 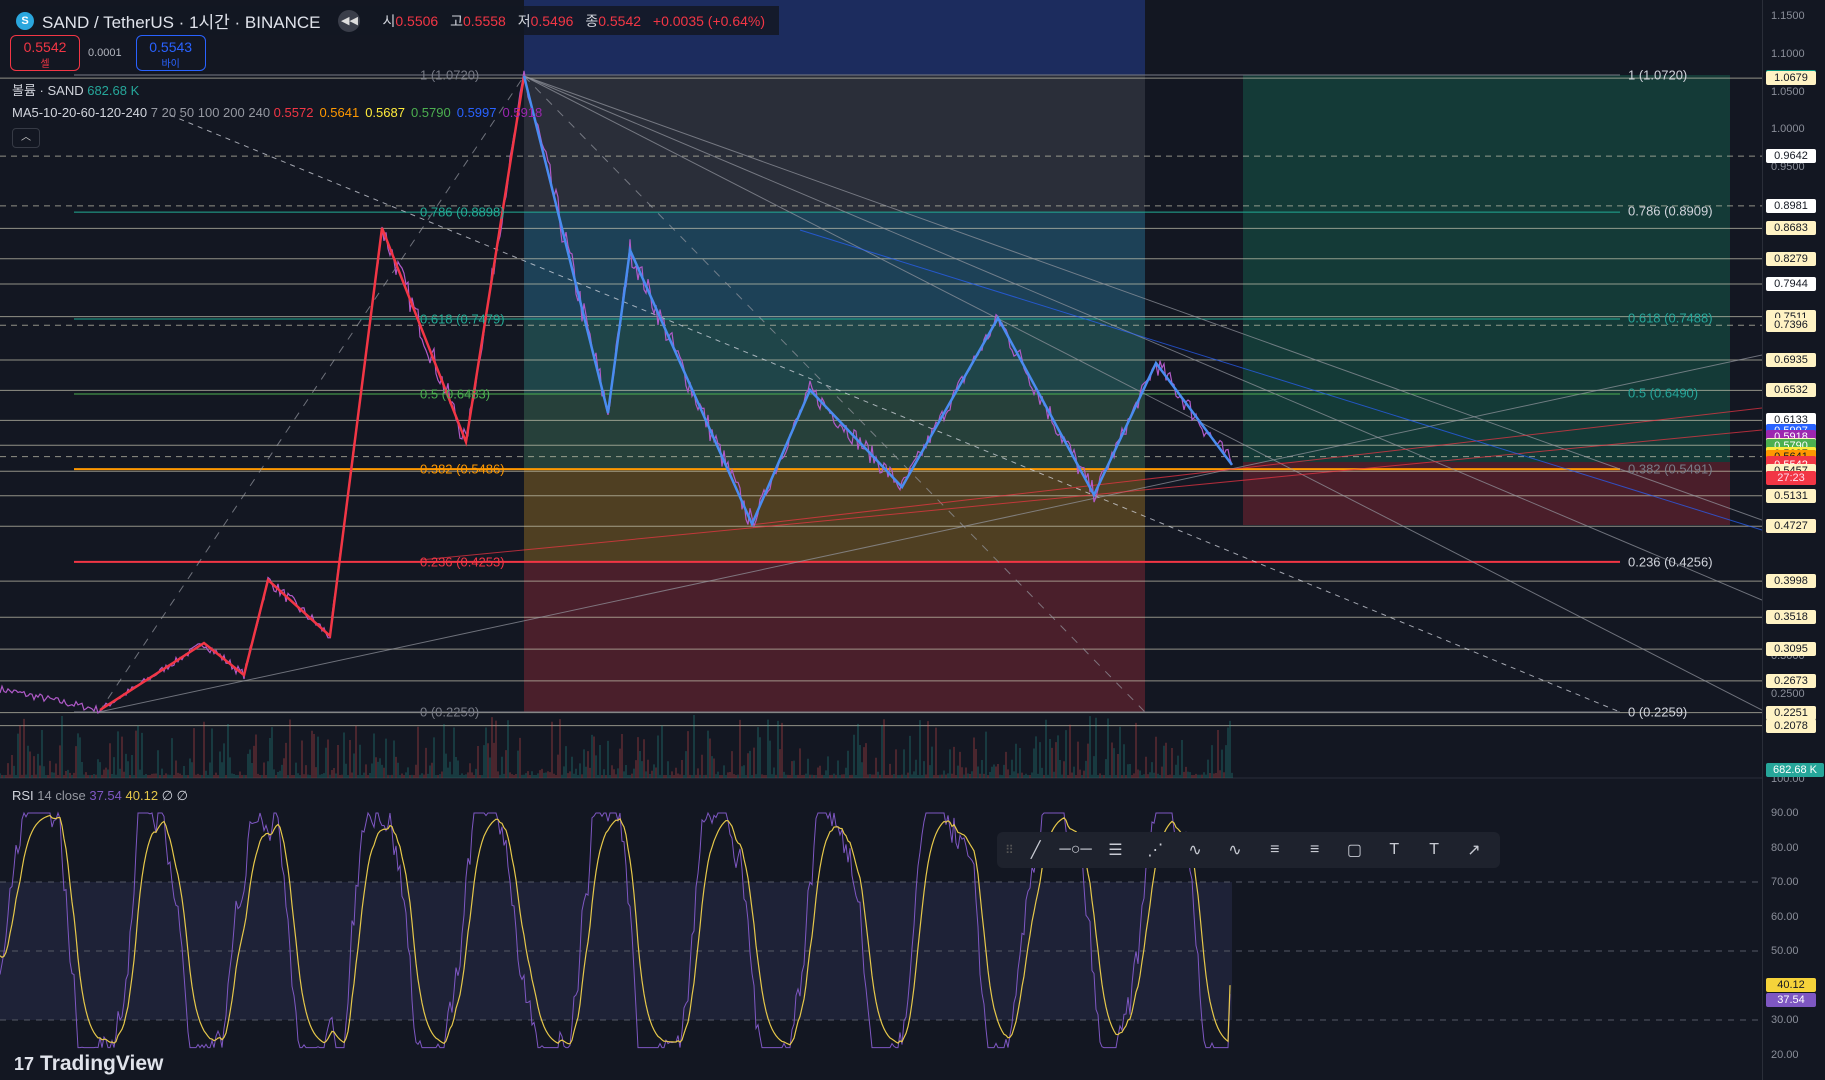 I want to click on spread: 0.0001, so click(x=105, y=53).